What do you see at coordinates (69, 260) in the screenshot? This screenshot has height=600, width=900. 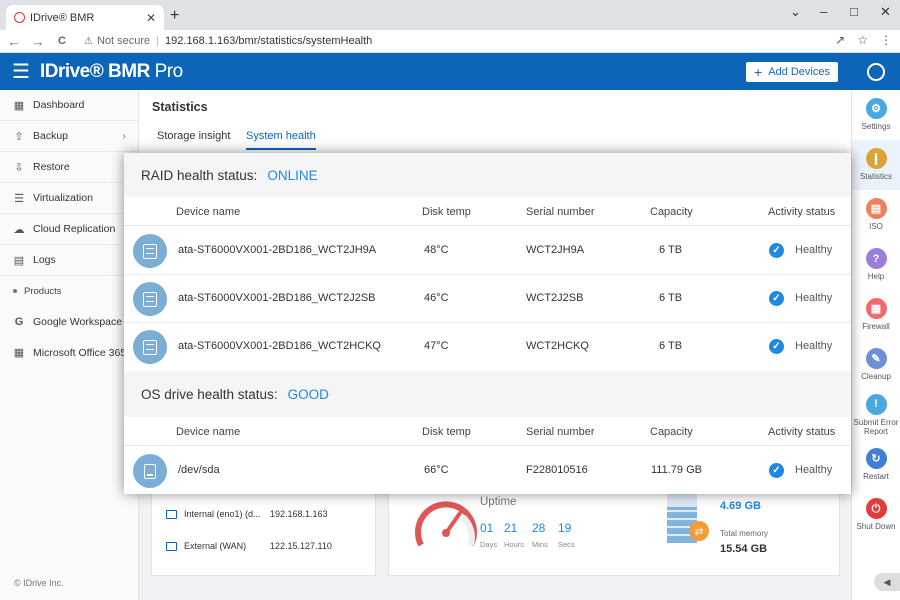 I see `sidebar-item-logs: ▤ Logs` at bounding box center [69, 260].